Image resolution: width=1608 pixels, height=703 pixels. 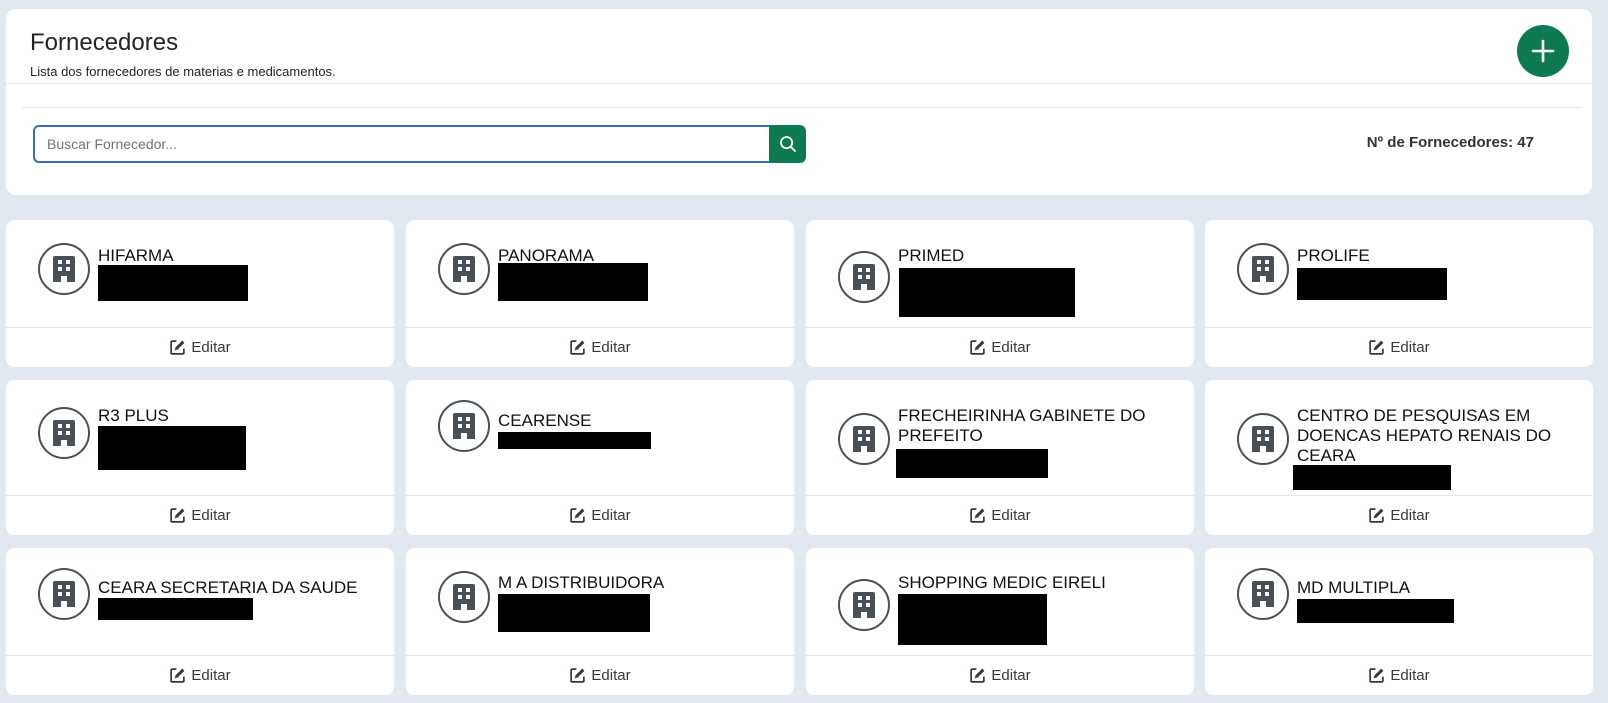 I want to click on supplier-name: FRECHEIRINHA GABINETE DO PREFEITO, so click(x=1022, y=425).